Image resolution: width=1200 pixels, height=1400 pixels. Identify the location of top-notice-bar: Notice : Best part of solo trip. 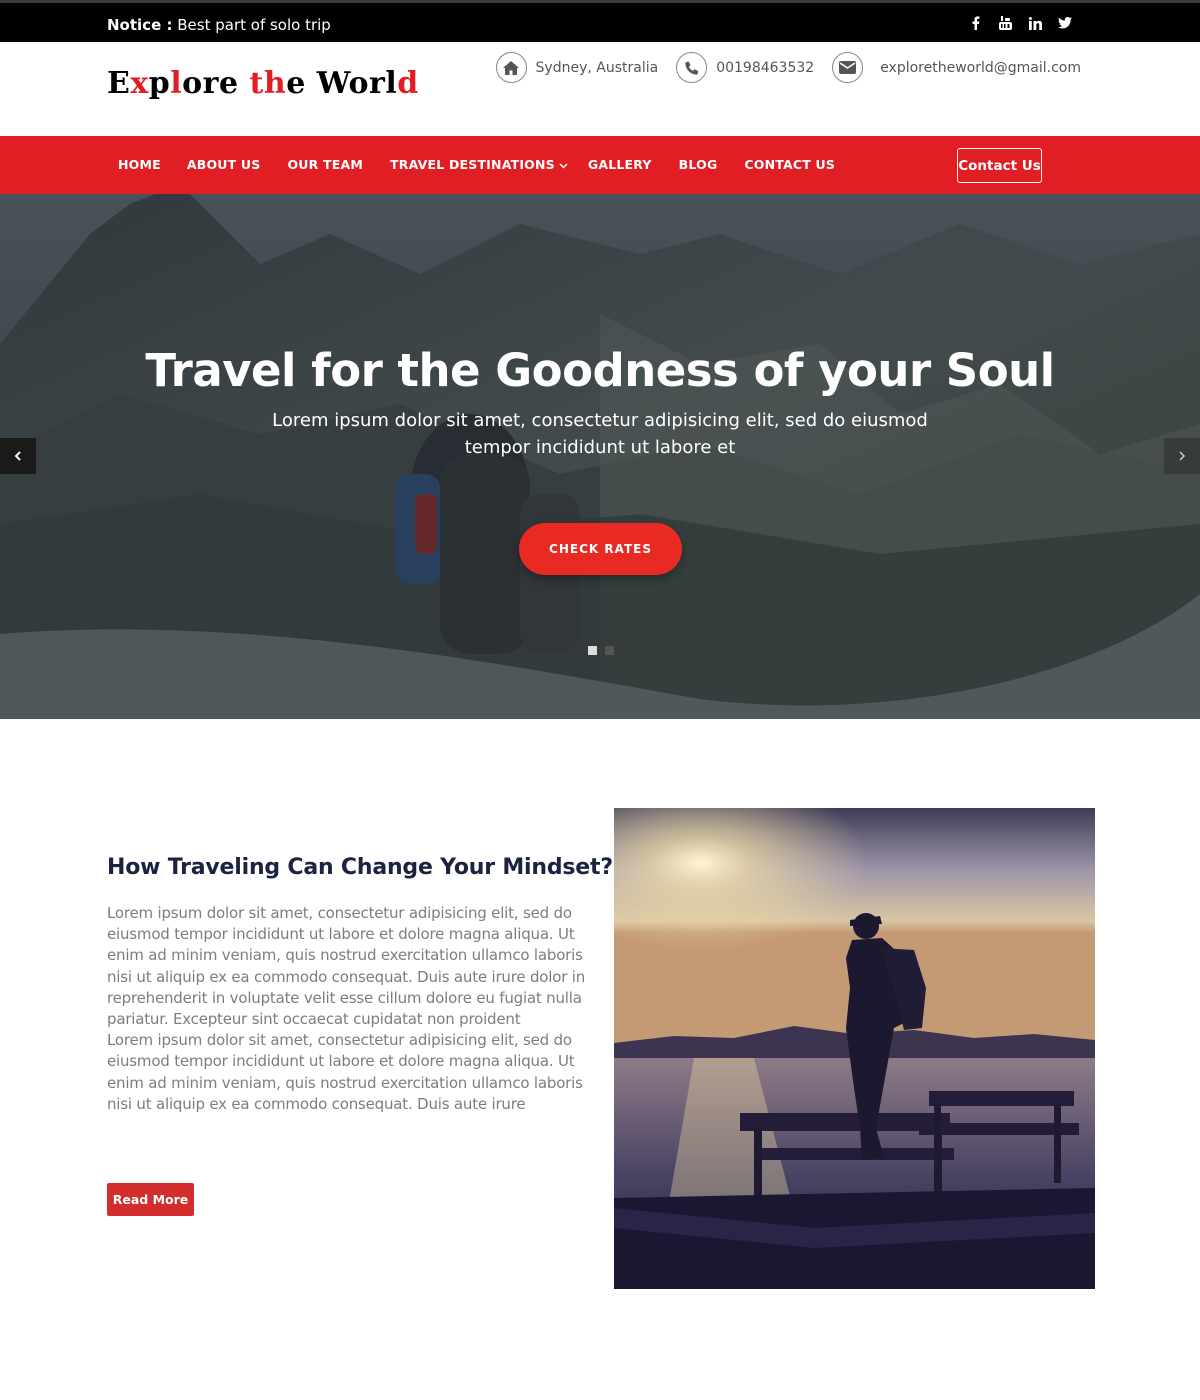
(600, 21).